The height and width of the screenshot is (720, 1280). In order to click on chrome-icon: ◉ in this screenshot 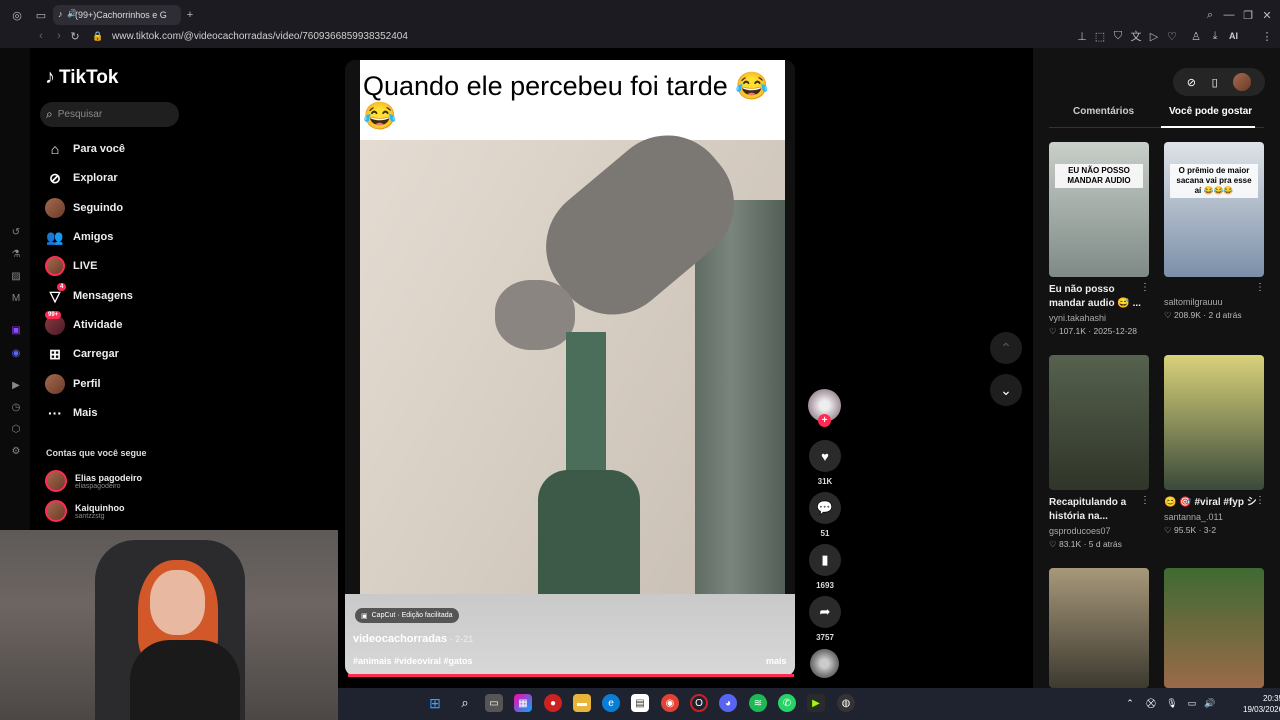, I will do `click(670, 703)`.